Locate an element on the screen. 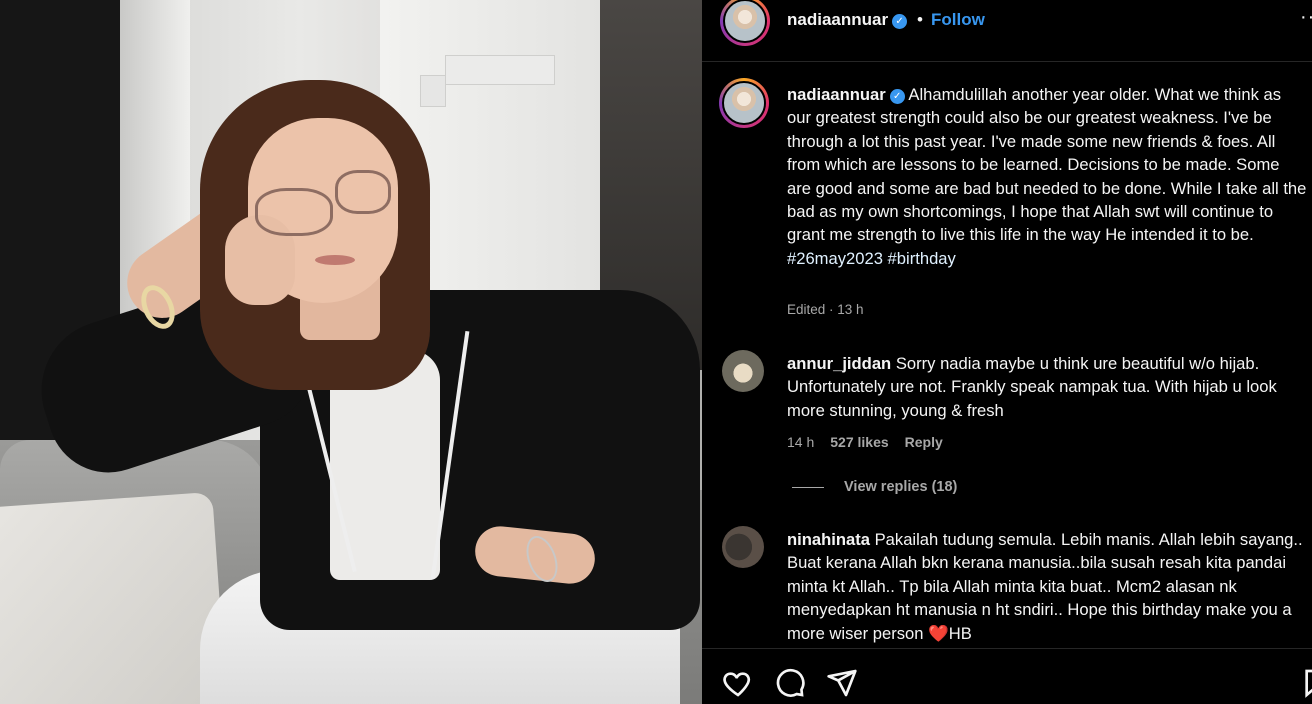 The width and height of the screenshot is (1312, 704). heart-emoji: ❤️ is located at coordinates (938, 633).